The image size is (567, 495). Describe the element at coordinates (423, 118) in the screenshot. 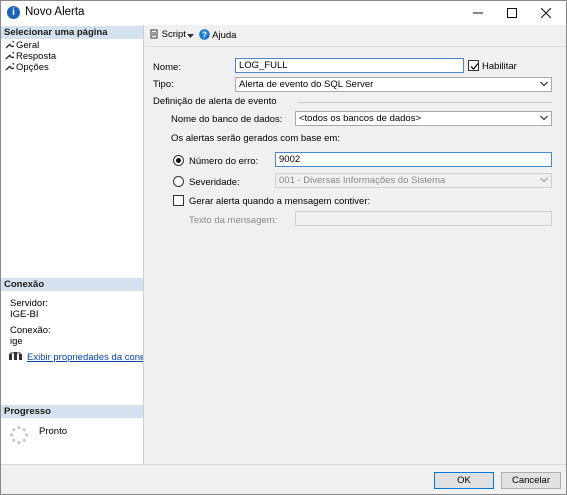

I see `db-name-select: <todos os bancos de dados>` at that location.